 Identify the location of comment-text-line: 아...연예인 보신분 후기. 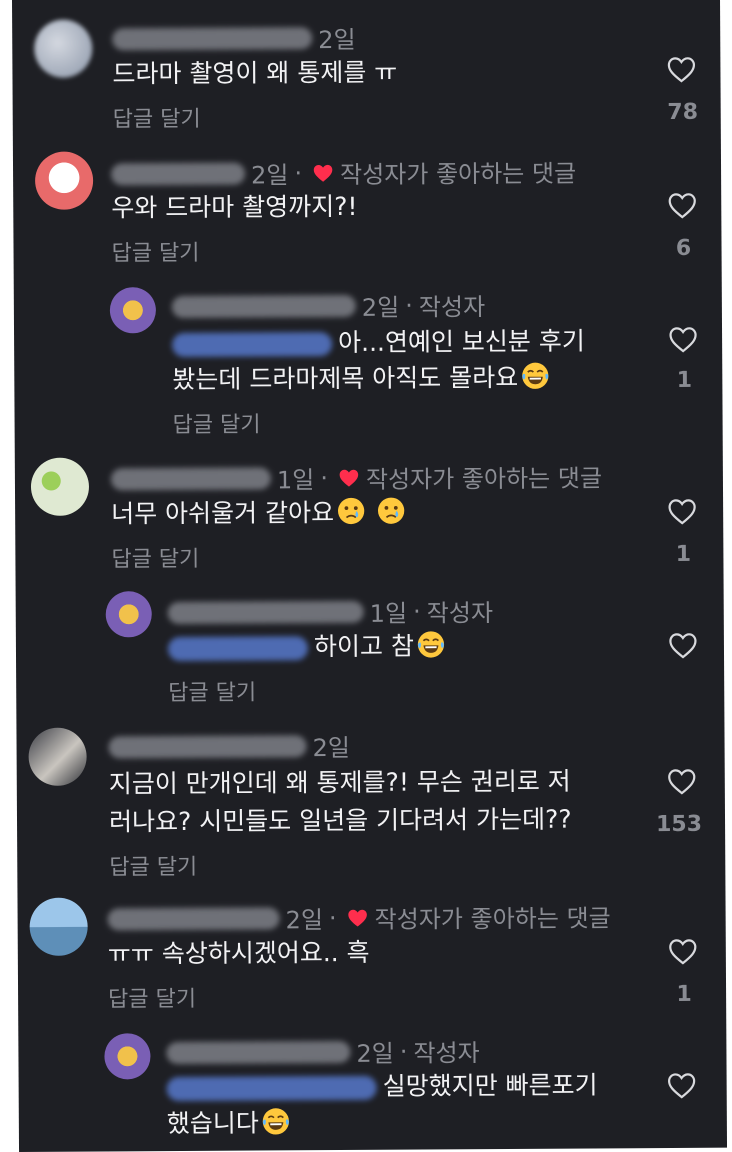
(378, 343).